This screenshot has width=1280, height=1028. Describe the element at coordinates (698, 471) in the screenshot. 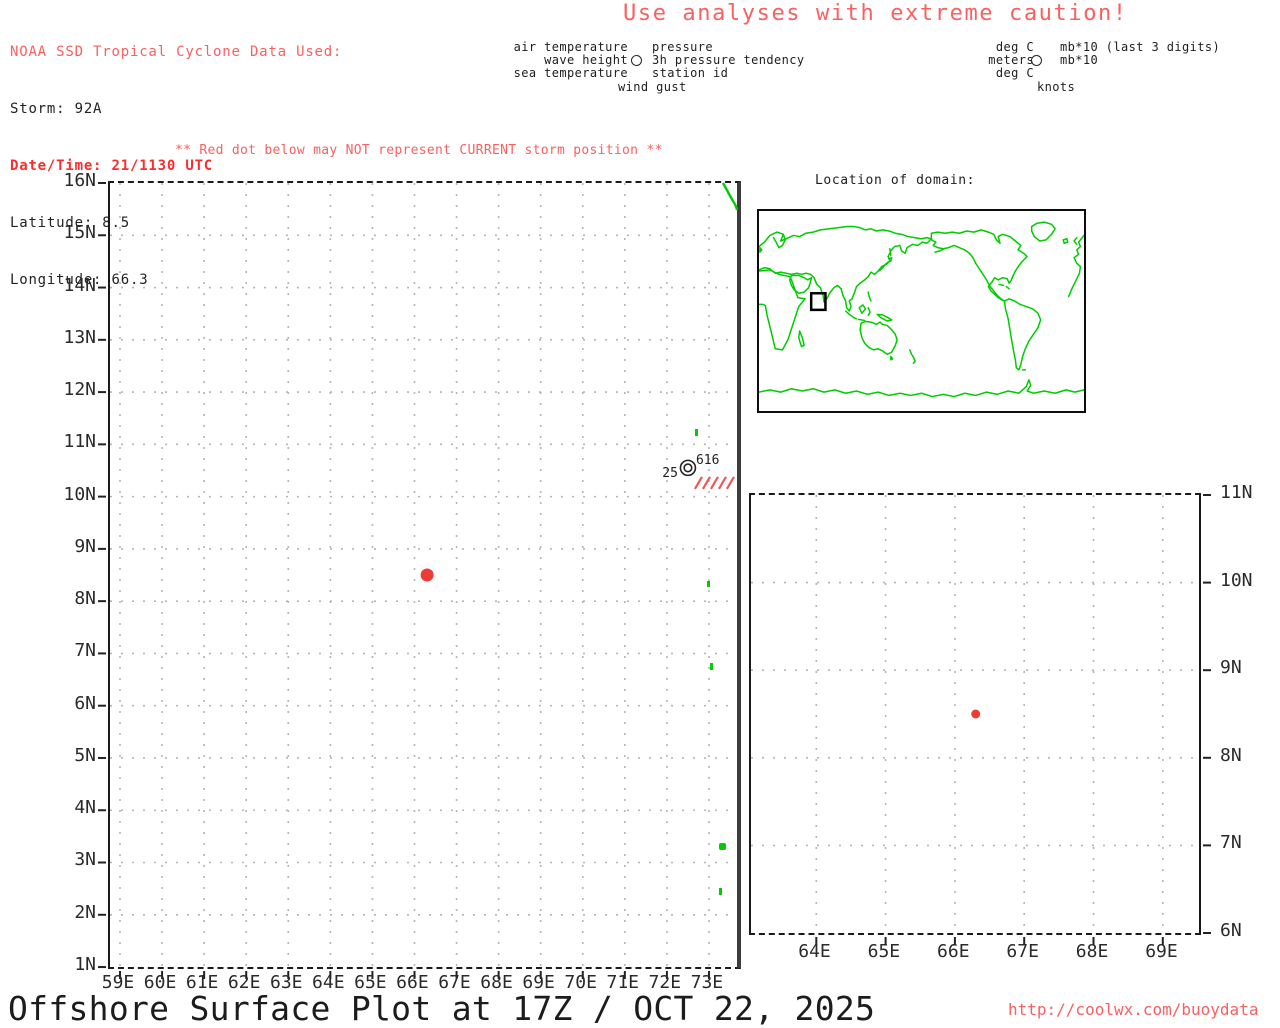

I see `buoy-station-plot: 25 616` at that location.